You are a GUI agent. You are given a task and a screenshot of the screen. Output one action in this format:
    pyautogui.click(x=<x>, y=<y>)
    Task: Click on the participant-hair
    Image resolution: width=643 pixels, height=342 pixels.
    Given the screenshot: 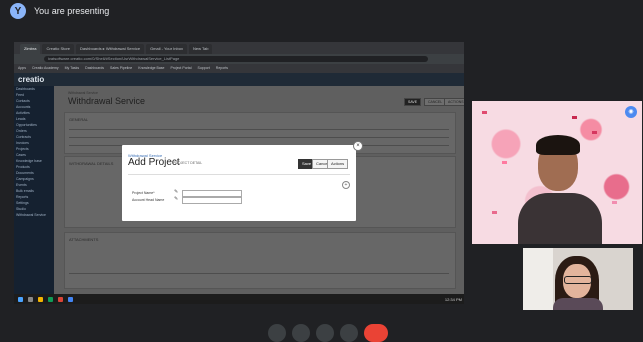 What is the action you would take?
    pyautogui.click(x=558, y=145)
    